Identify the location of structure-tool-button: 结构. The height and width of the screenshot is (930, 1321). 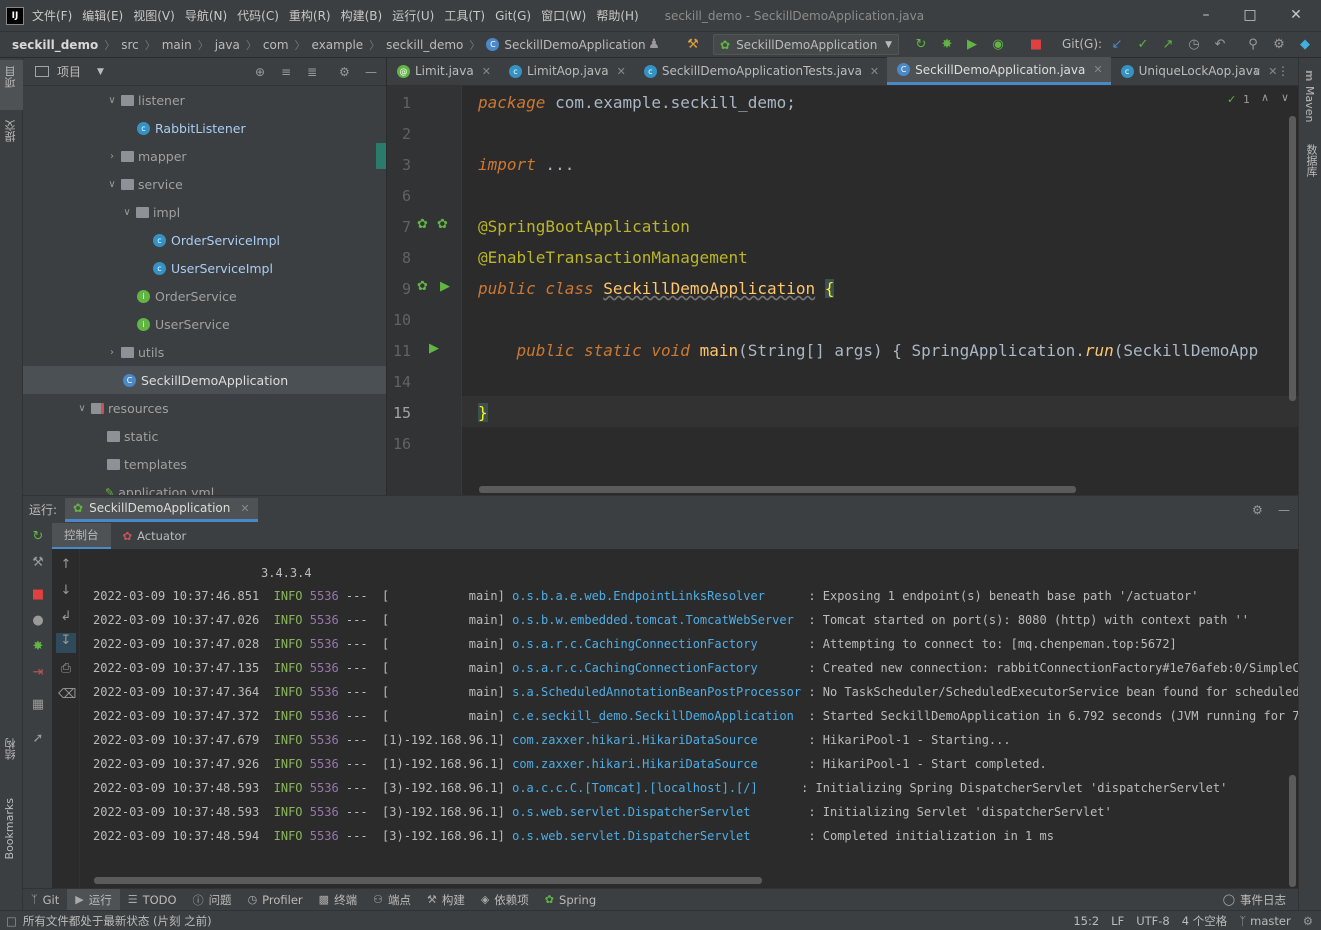
(11, 749).